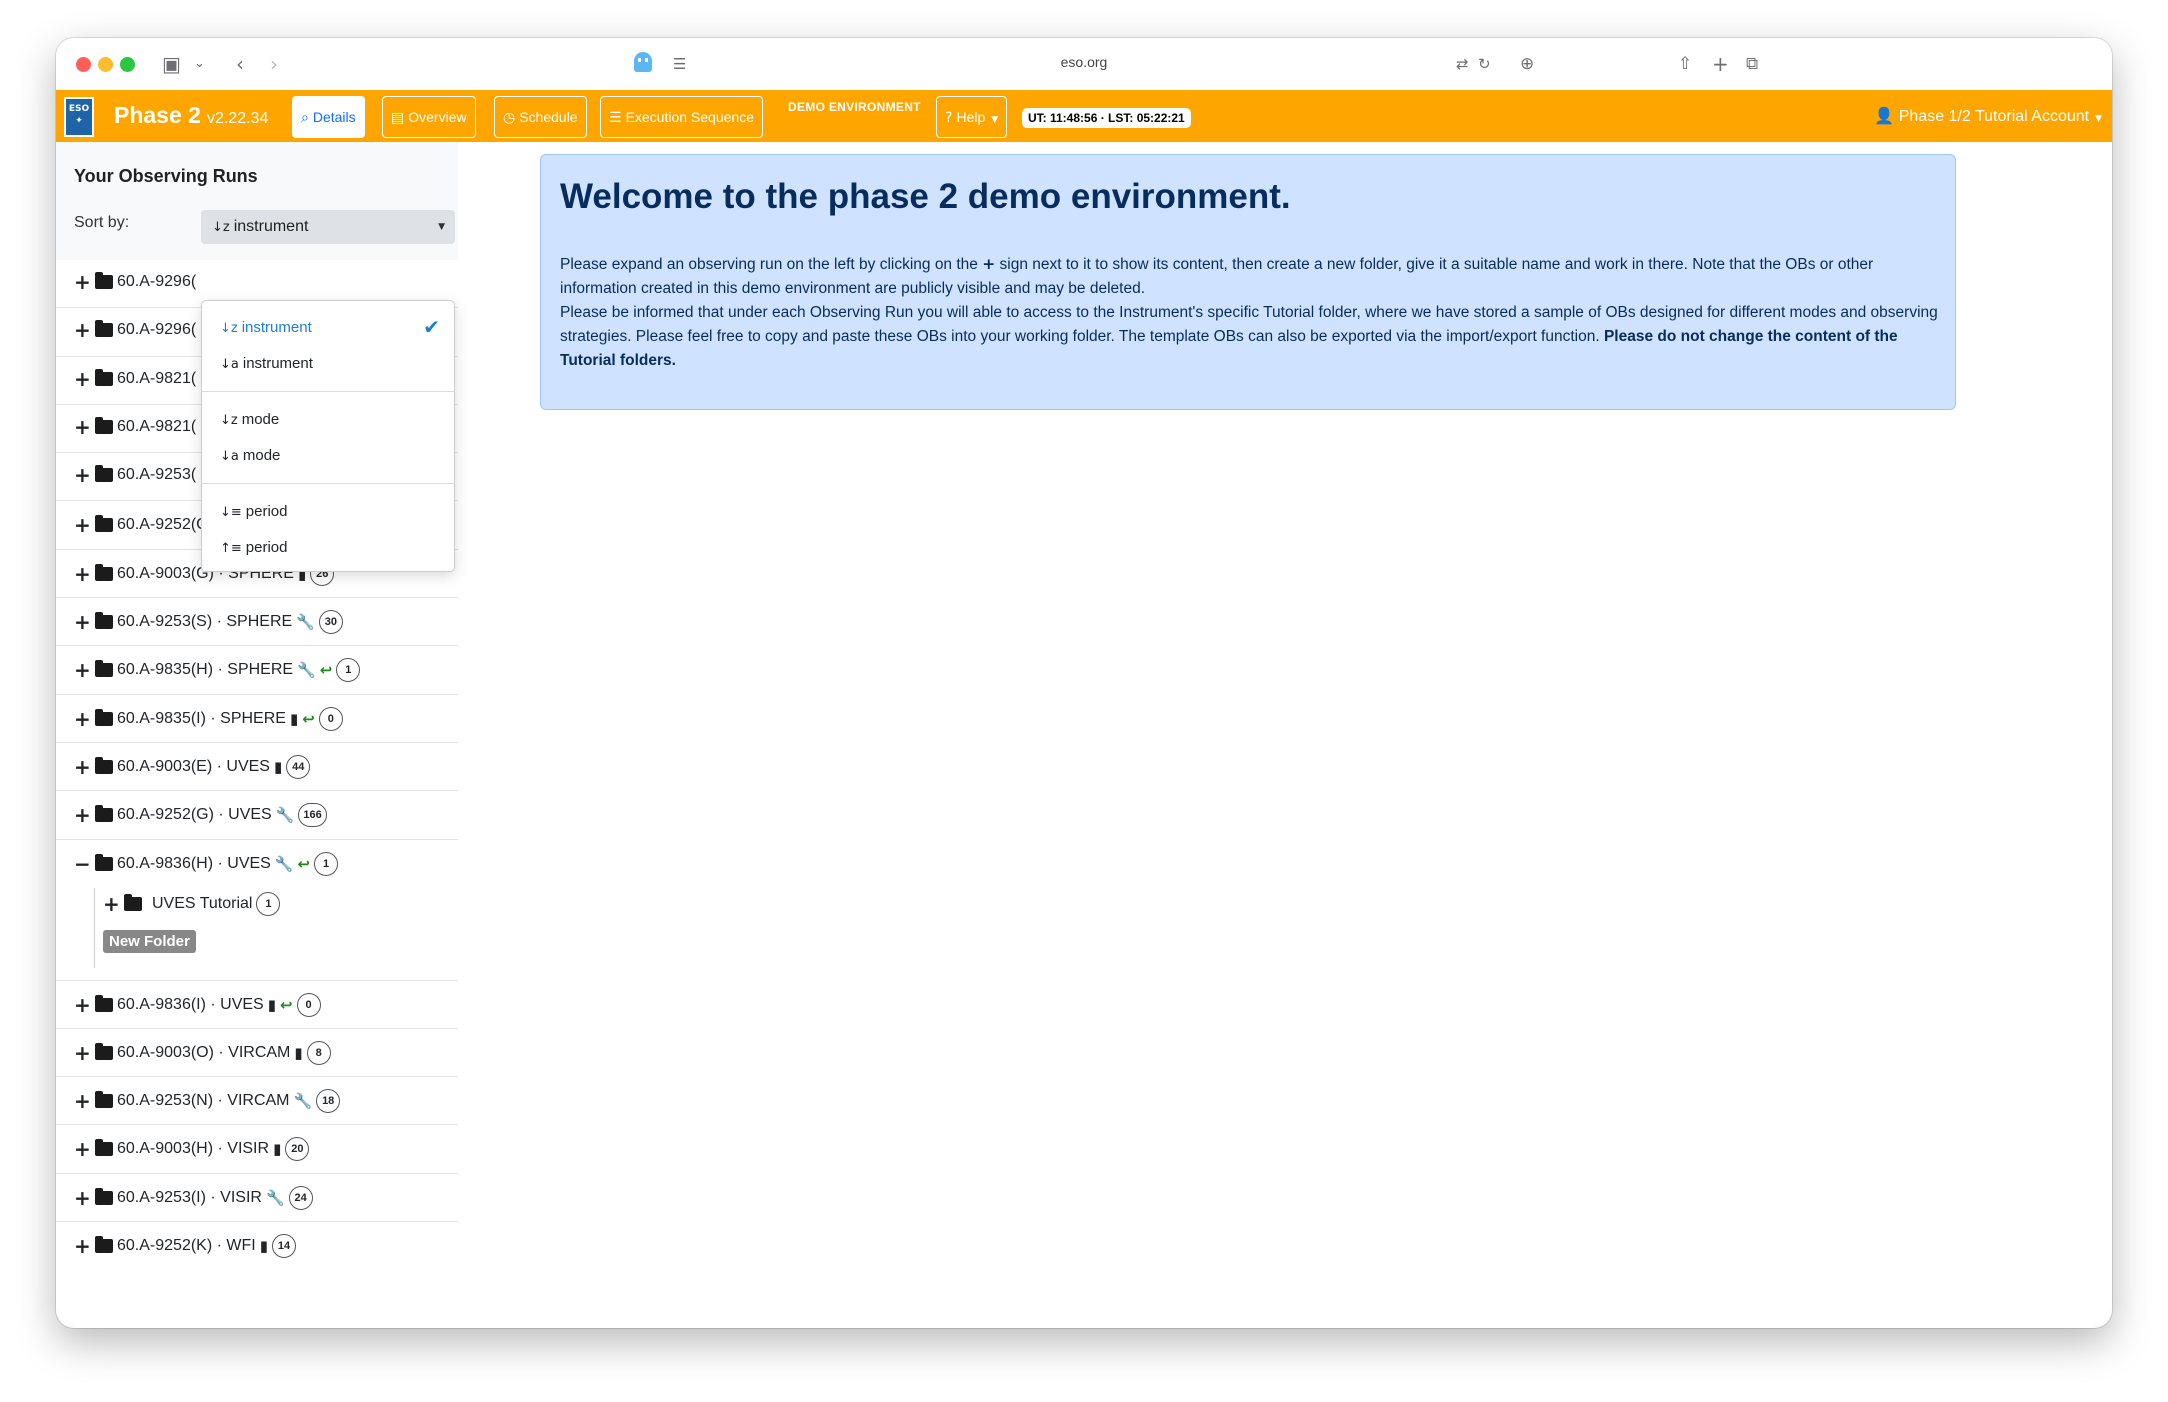 This screenshot has width=2168, height=1402. I want to click on collapse-icon: −, so click(84, 864).